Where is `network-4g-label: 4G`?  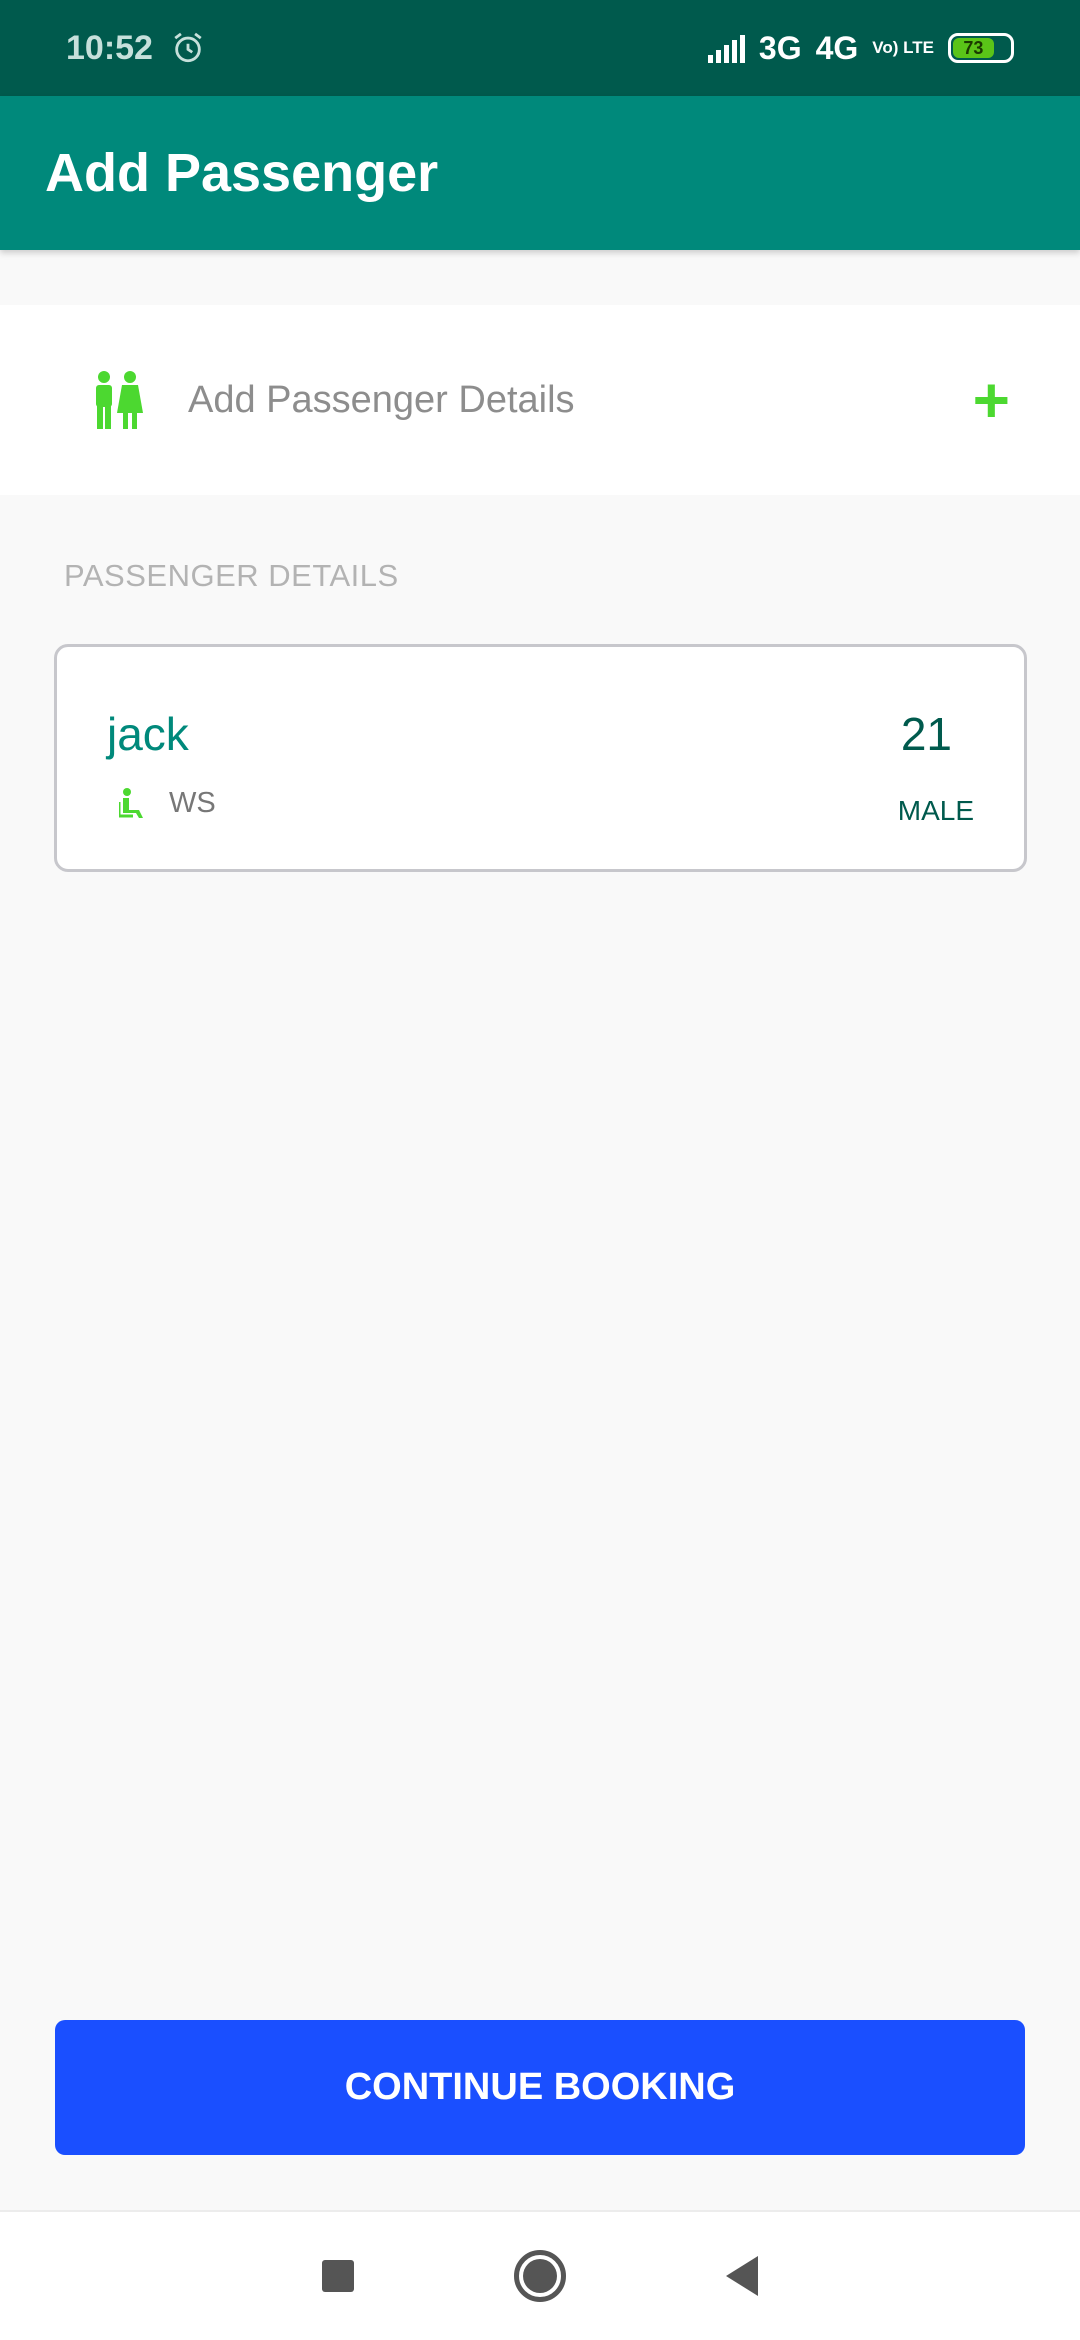 network-4g-label: 4G is located at coordinates (837, 47).